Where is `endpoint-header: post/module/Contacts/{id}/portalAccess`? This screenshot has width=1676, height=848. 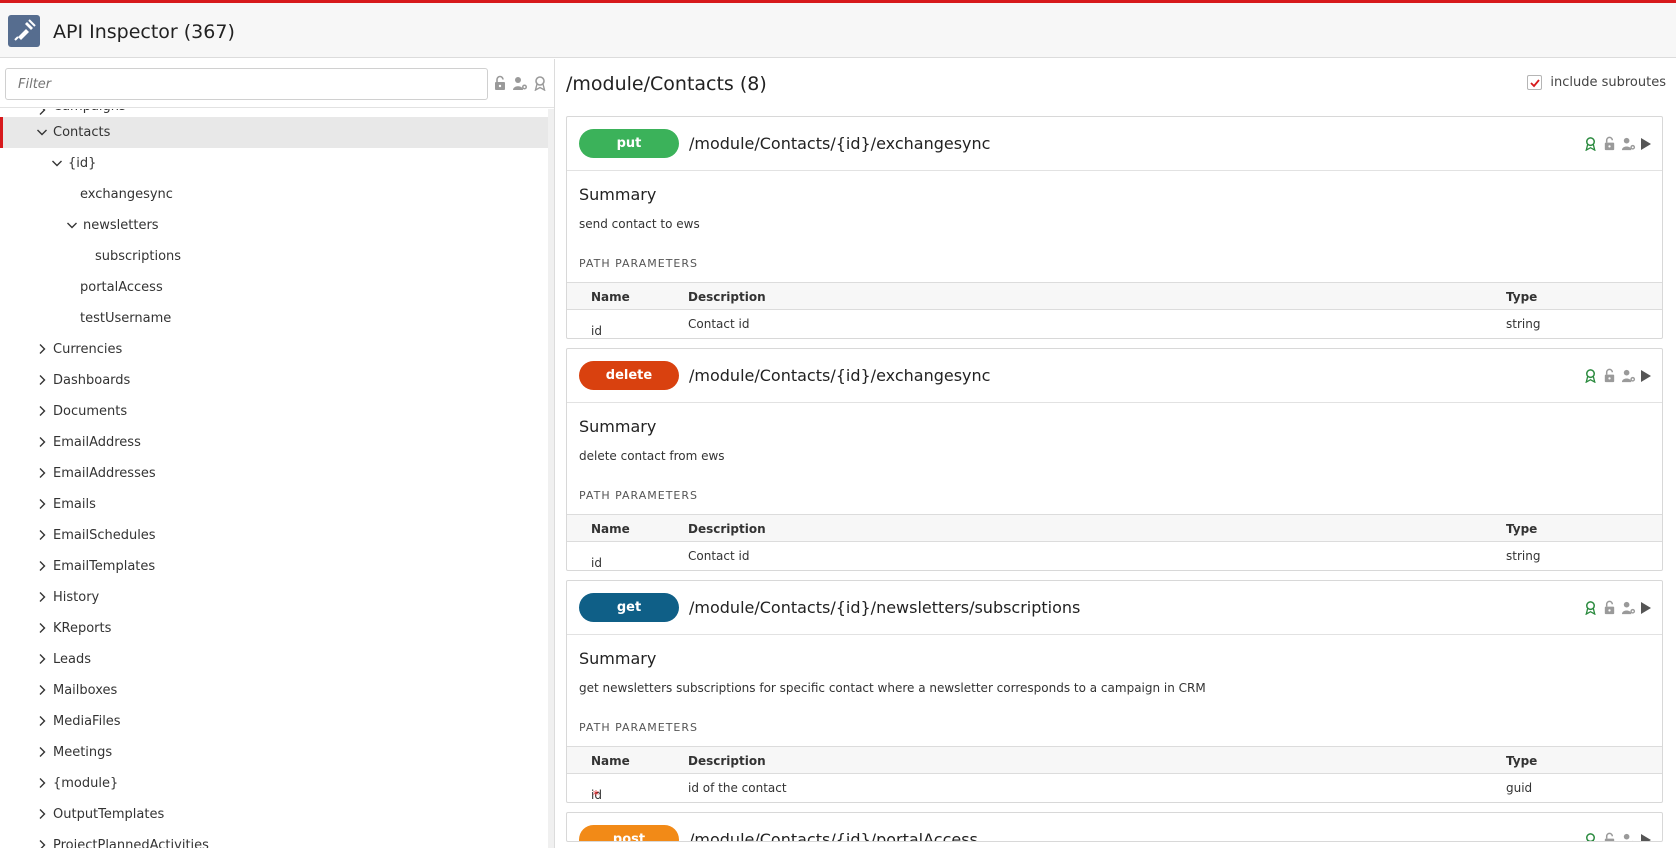
endpoint-header: post/module/Contacts/{id}/portalAccess is located at coordinates (1114, 827).